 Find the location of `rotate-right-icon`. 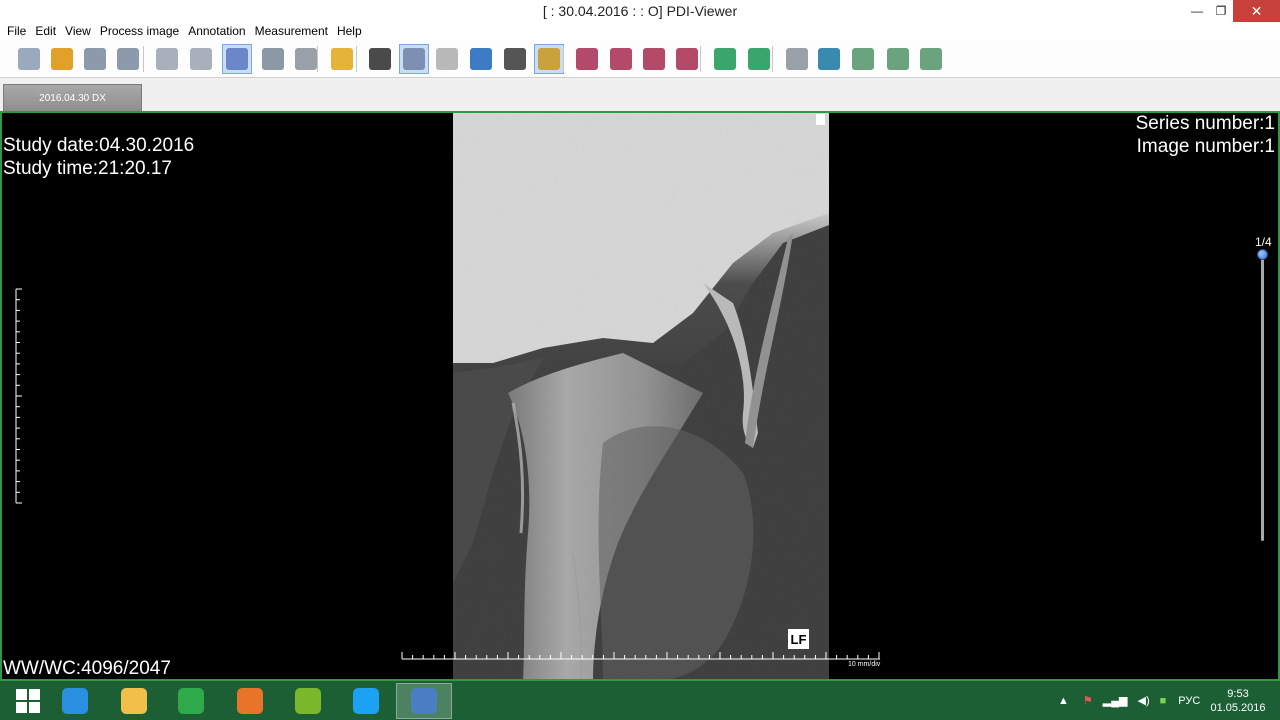

rotate-right-icon is located at coordinates (621, 59).